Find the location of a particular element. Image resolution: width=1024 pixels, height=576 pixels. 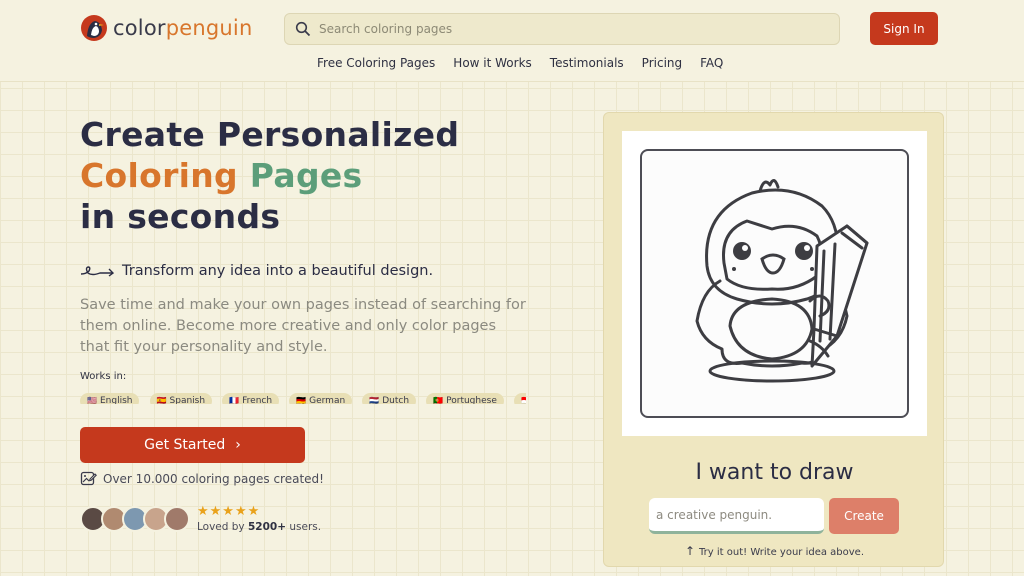

brand-name-part2: penguin is located at coordinates (209, 28).